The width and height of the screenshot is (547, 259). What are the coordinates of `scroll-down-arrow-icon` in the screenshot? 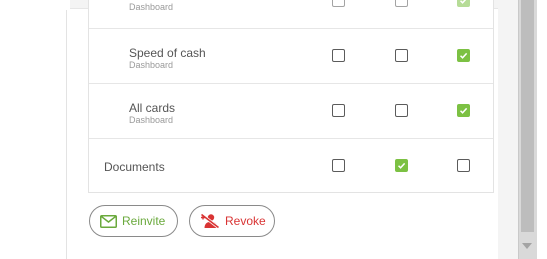 It's located at (527, 246).